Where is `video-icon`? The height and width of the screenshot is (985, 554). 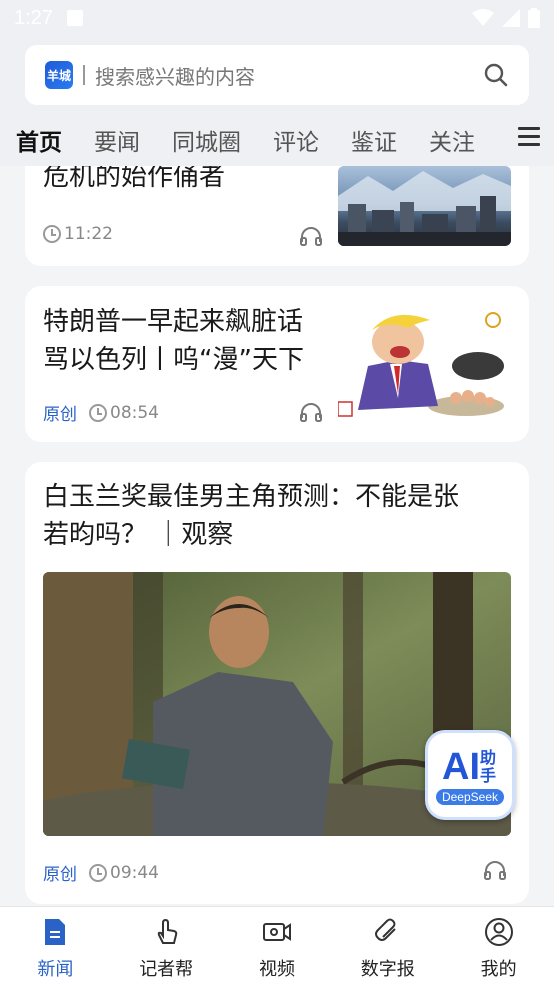 video-icon is located at coordinates (276, 932).